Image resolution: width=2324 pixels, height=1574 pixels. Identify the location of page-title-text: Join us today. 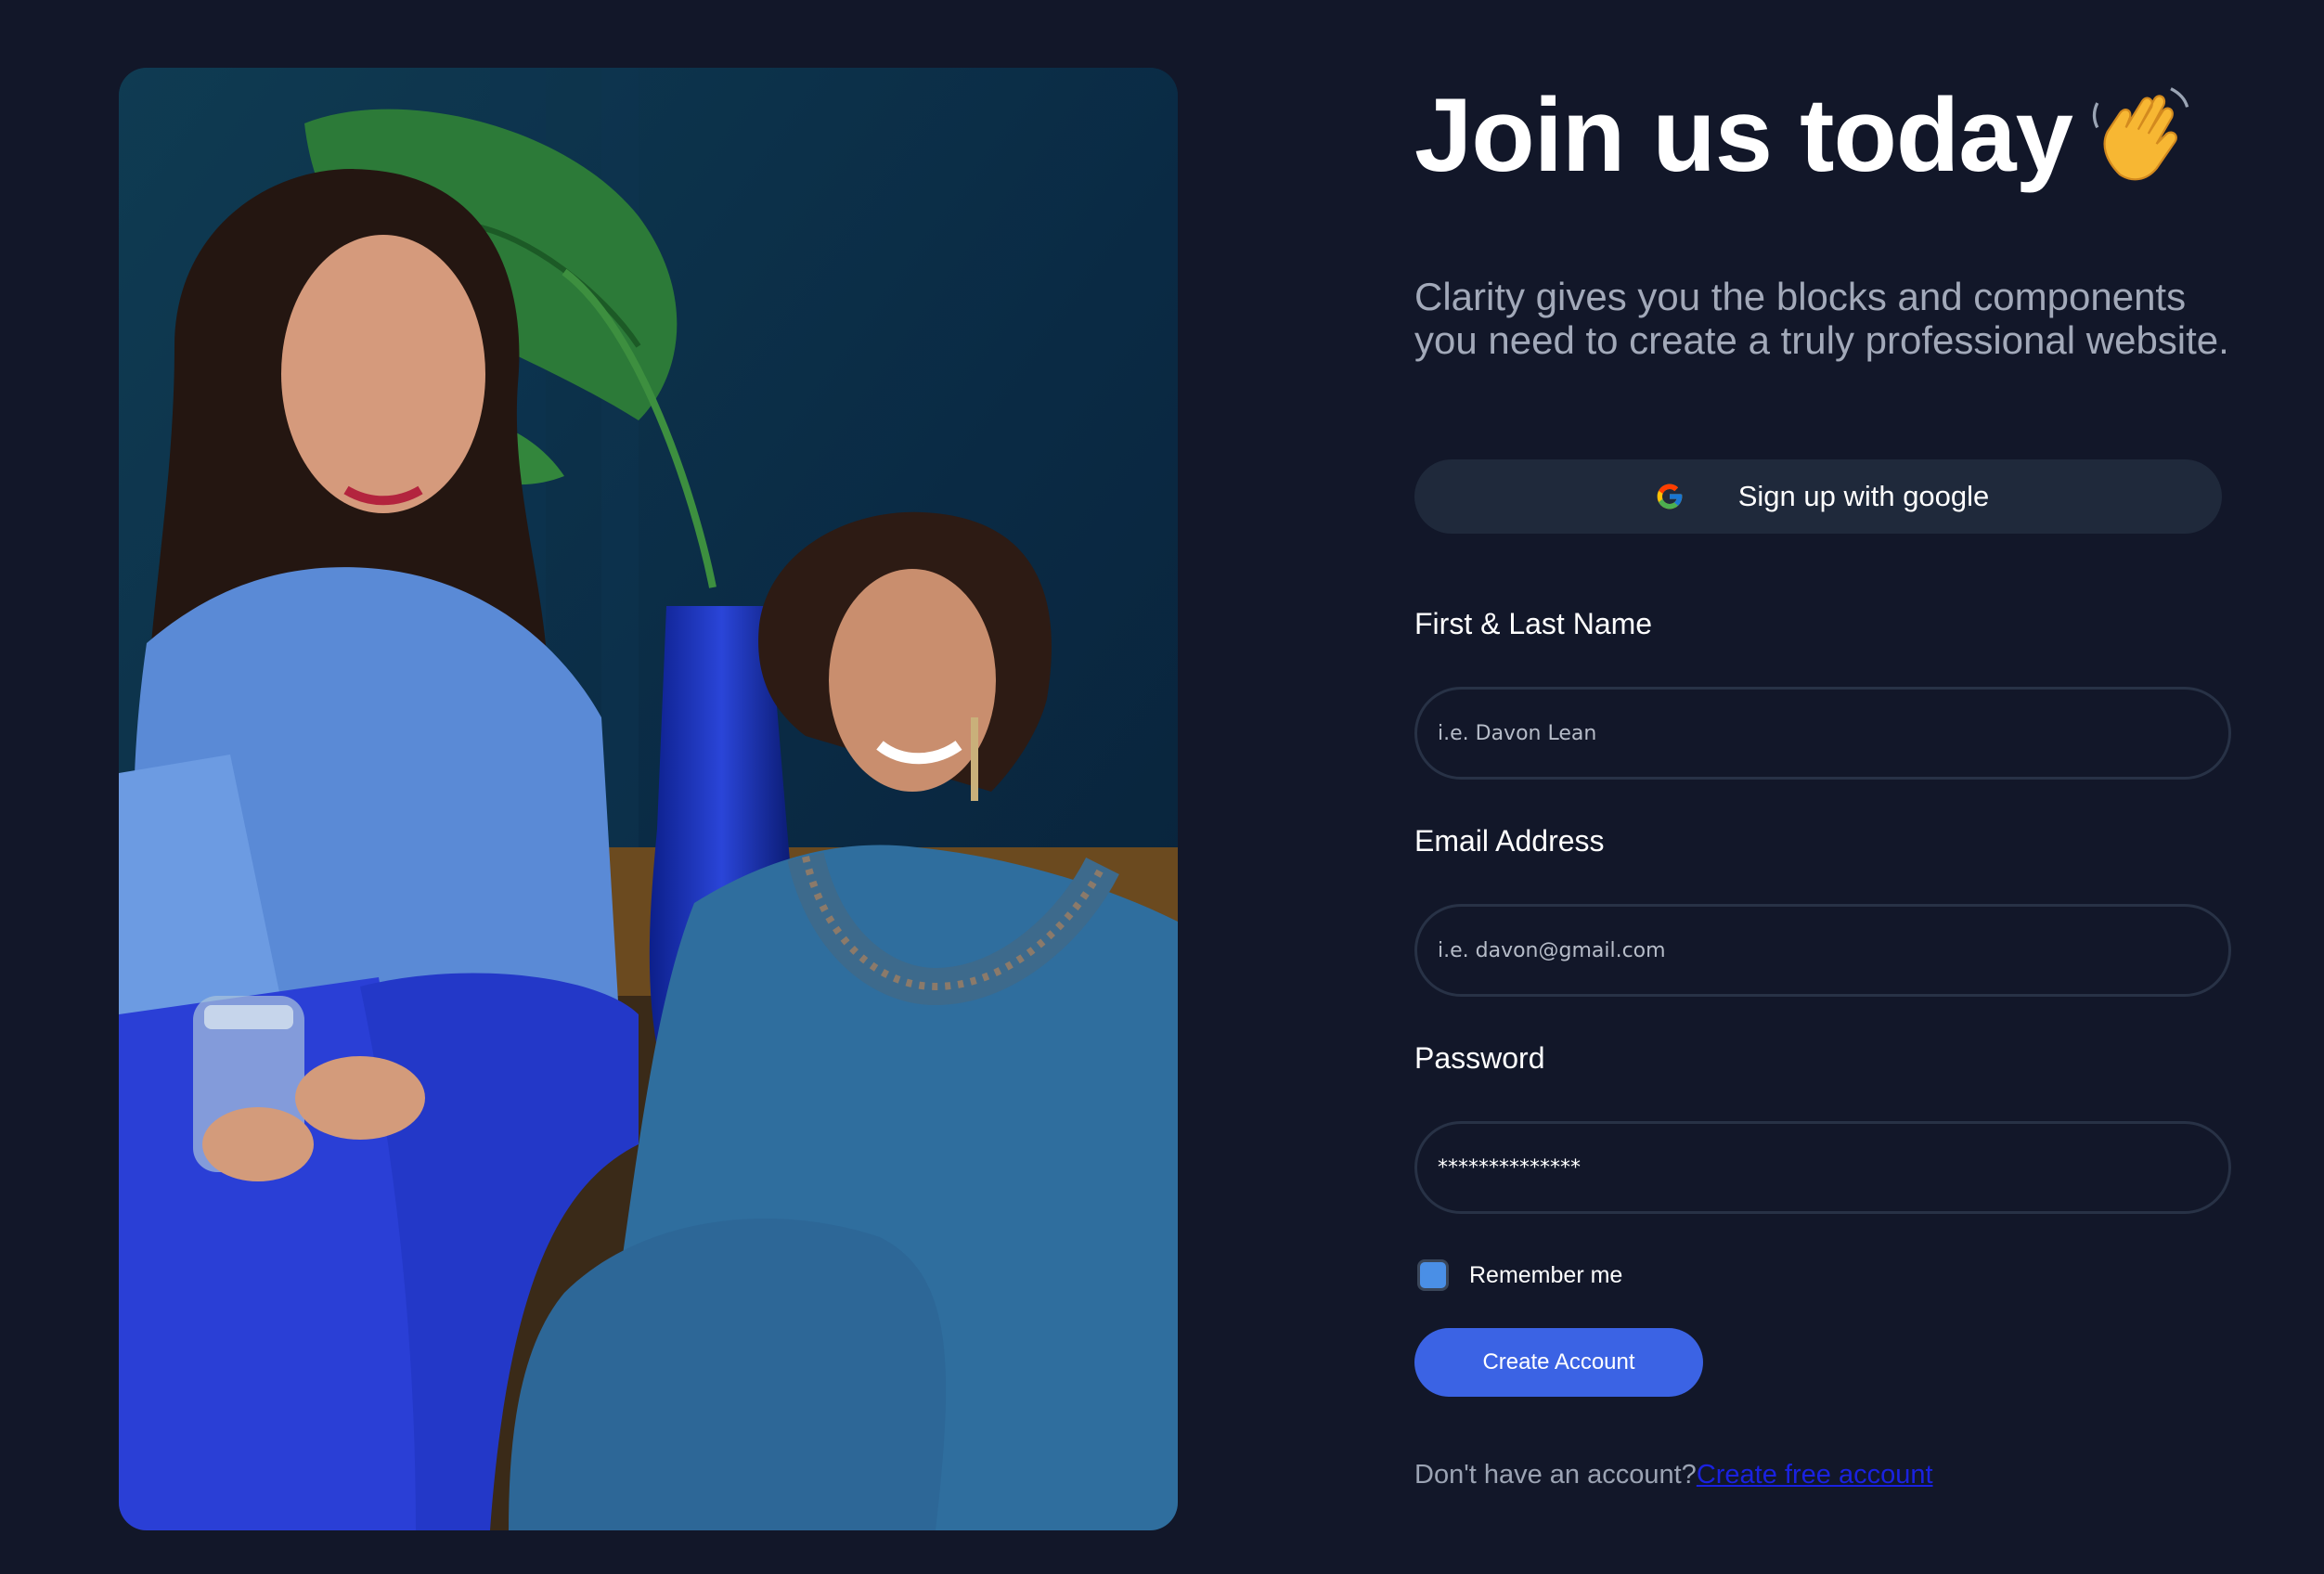
(1743, 135).